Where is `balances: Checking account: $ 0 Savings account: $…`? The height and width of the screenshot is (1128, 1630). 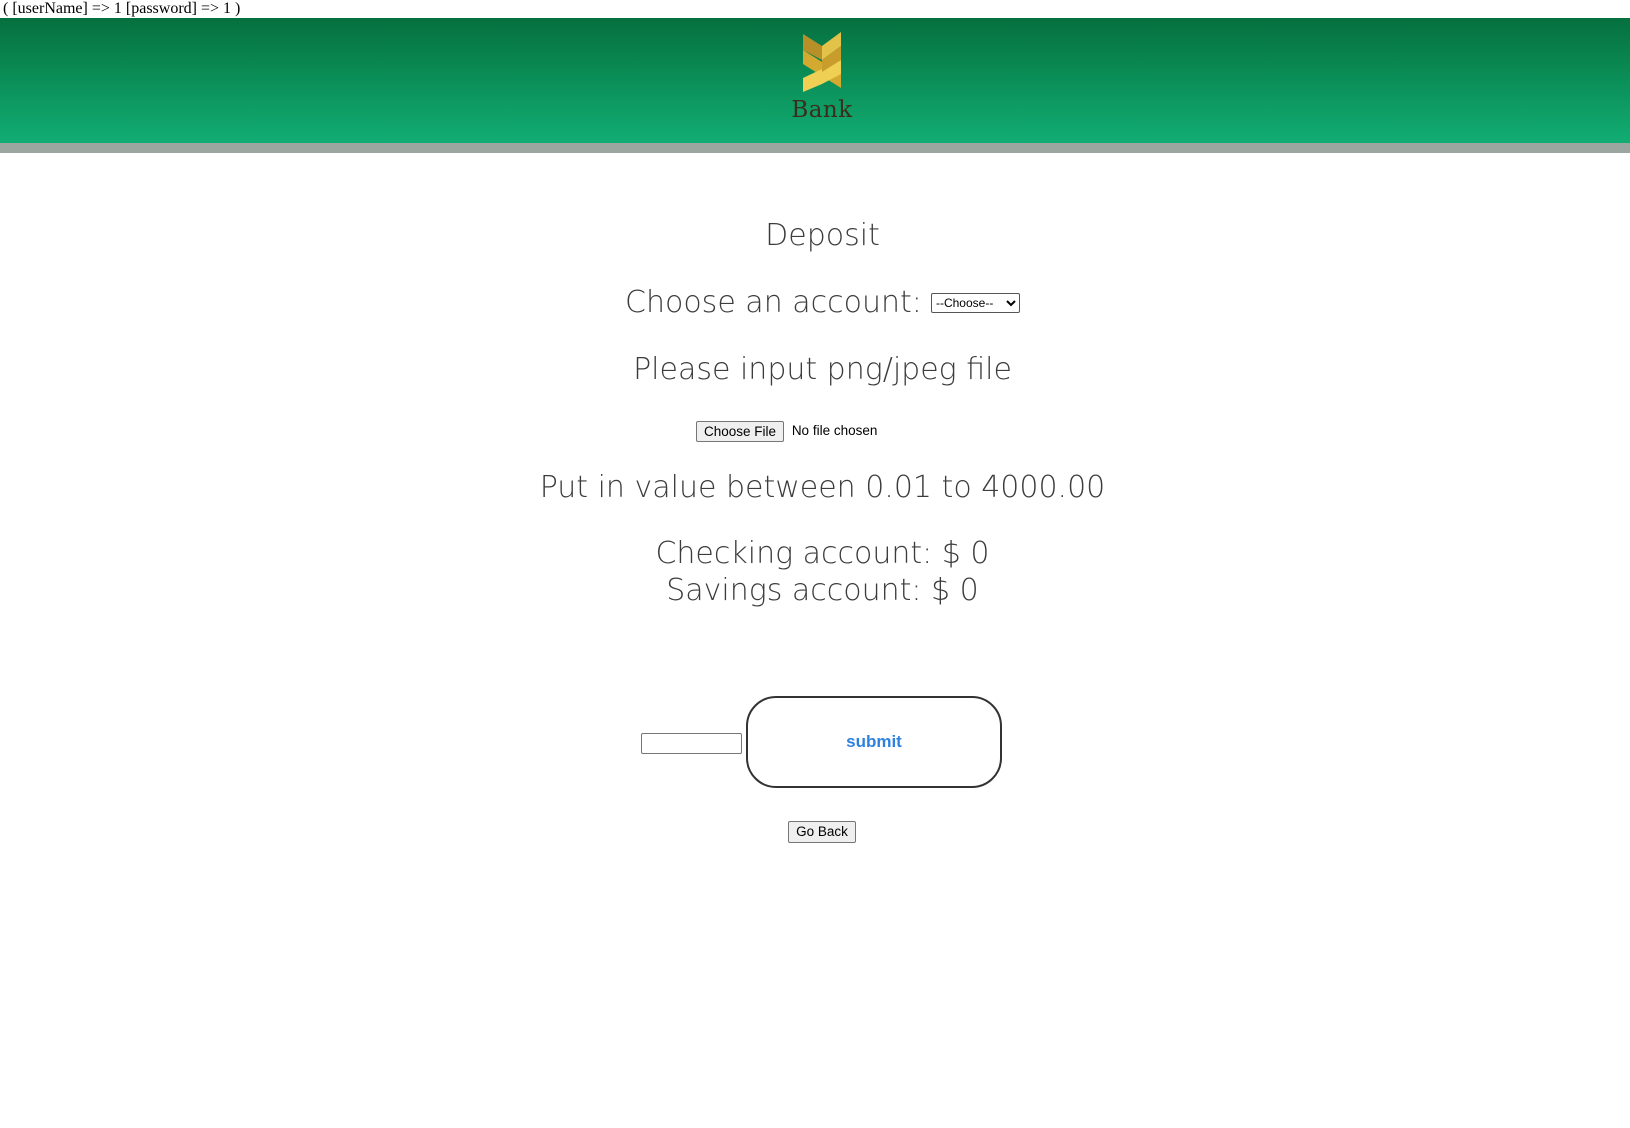 balances: Checking account: $ 0 Savings account: $… is located at coordinates (815, 572).